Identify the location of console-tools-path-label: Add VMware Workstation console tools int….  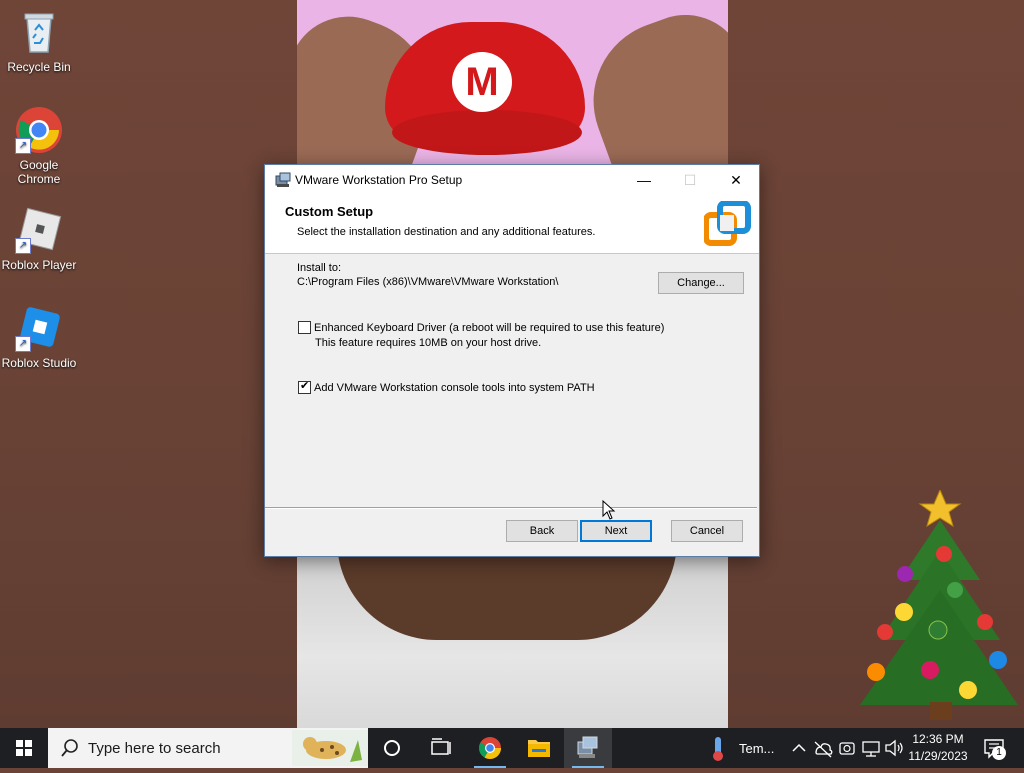
(454, 388).